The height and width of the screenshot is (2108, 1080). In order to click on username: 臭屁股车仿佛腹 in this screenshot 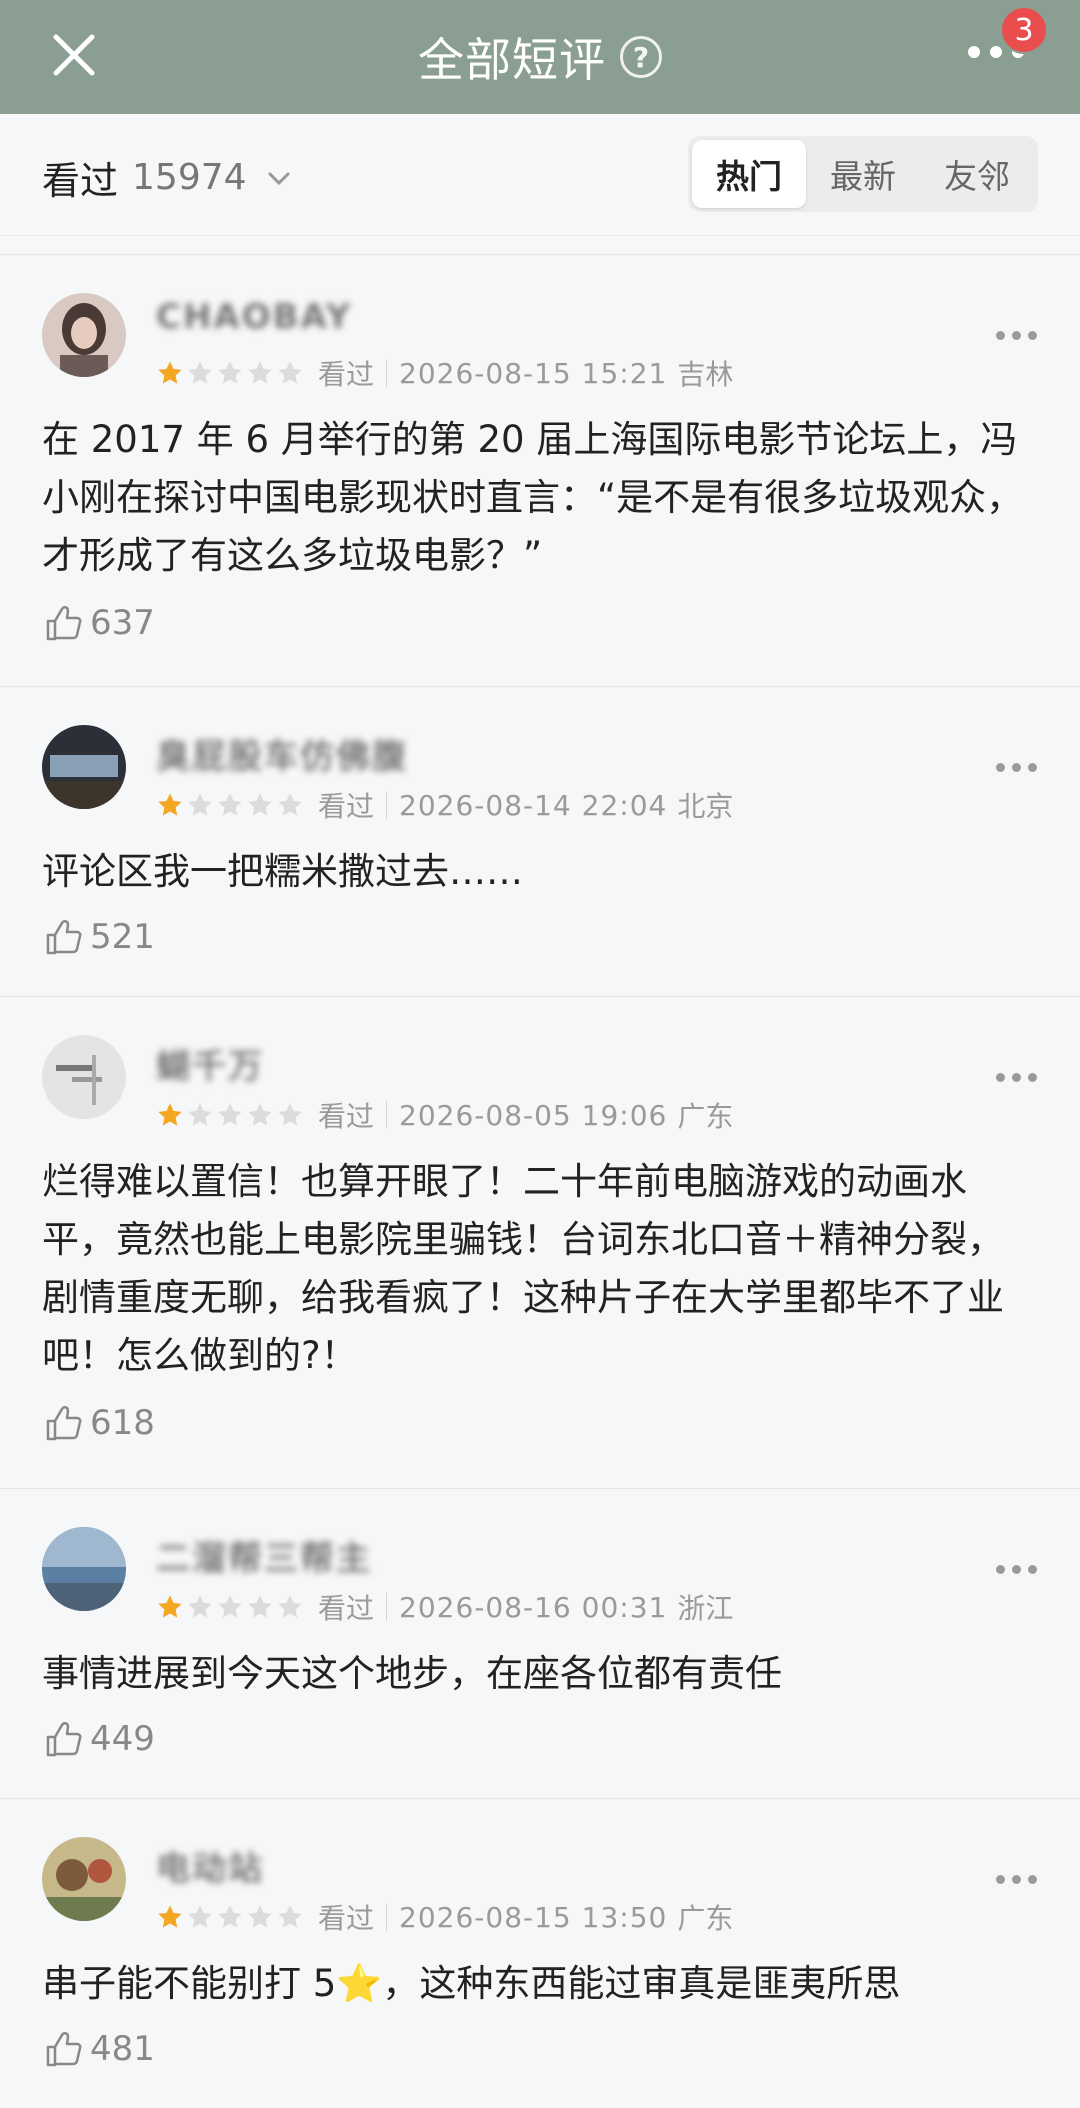, I will do `click(282, 753)`.